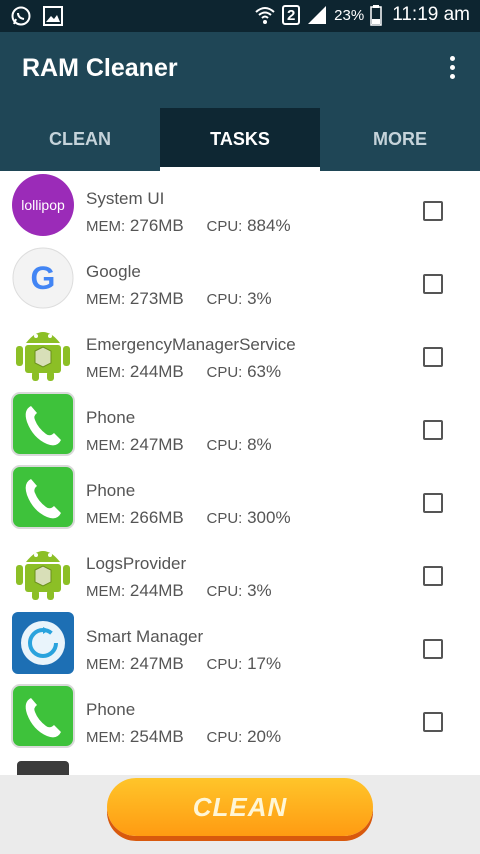 The image size is (480, 854). Describe the element at coordinates (240, 572) in the screenshot. I see `task-row: LogsProvider MEM: 244MB CPU: 3%` at that location.